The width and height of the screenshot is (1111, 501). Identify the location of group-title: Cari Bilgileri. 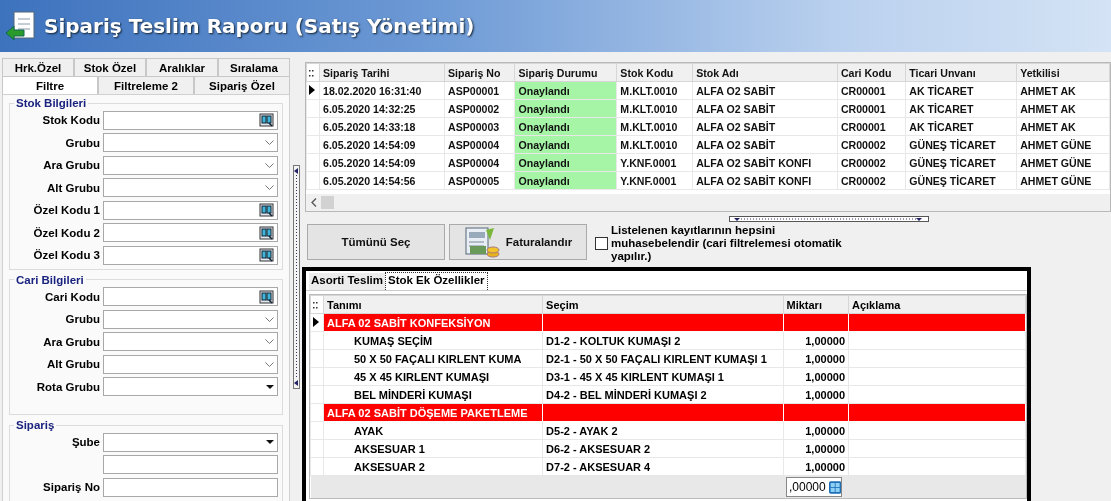
(50, 279).